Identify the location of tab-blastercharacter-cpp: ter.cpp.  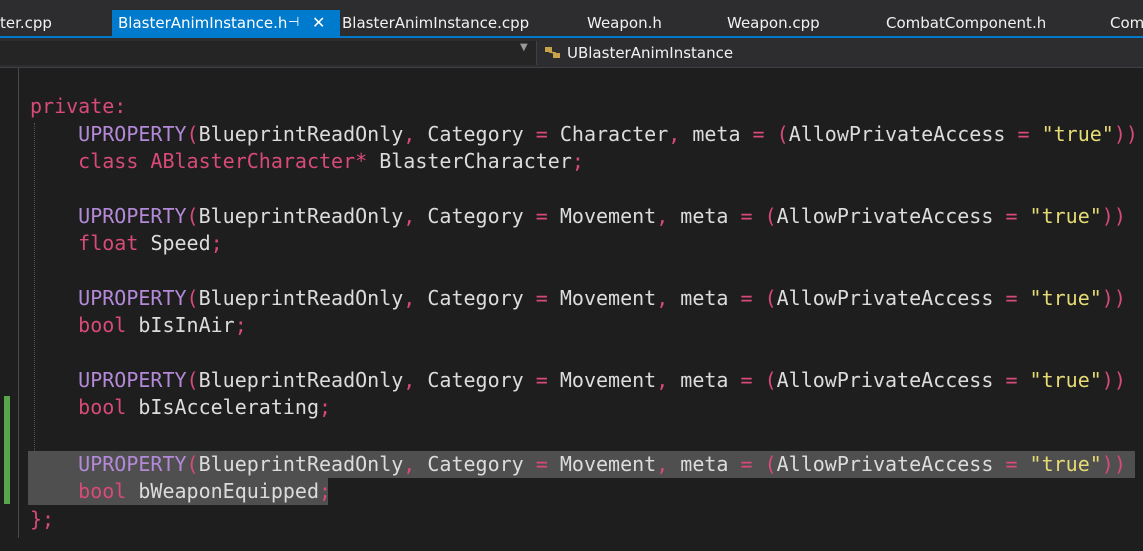
(26, 23).